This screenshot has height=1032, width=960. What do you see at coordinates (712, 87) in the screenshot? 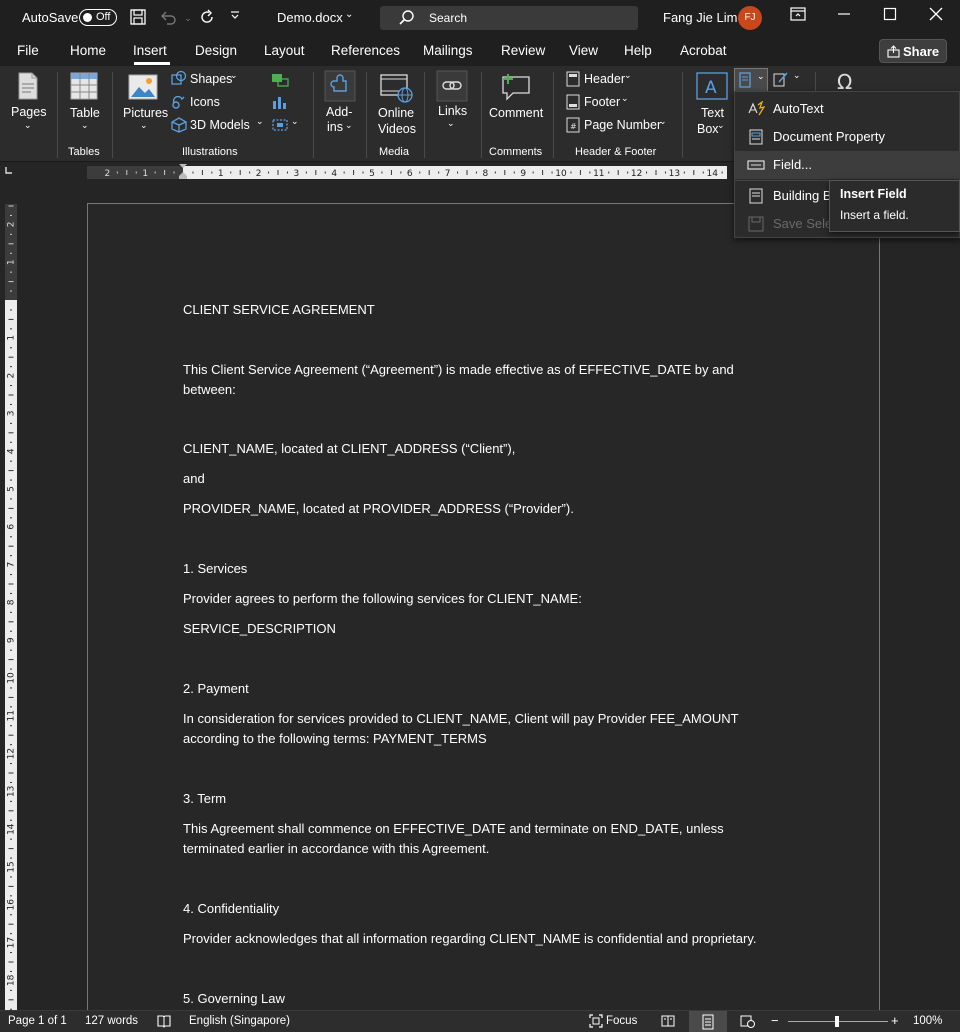
I see `text-box-icon: A` at bounding box center [712, 87].